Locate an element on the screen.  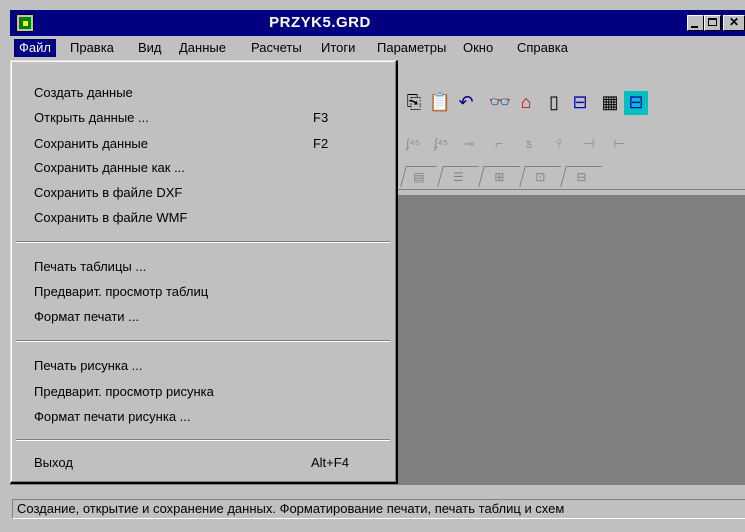
shortcut-f3: F3 is located at coordinates (321, 117).